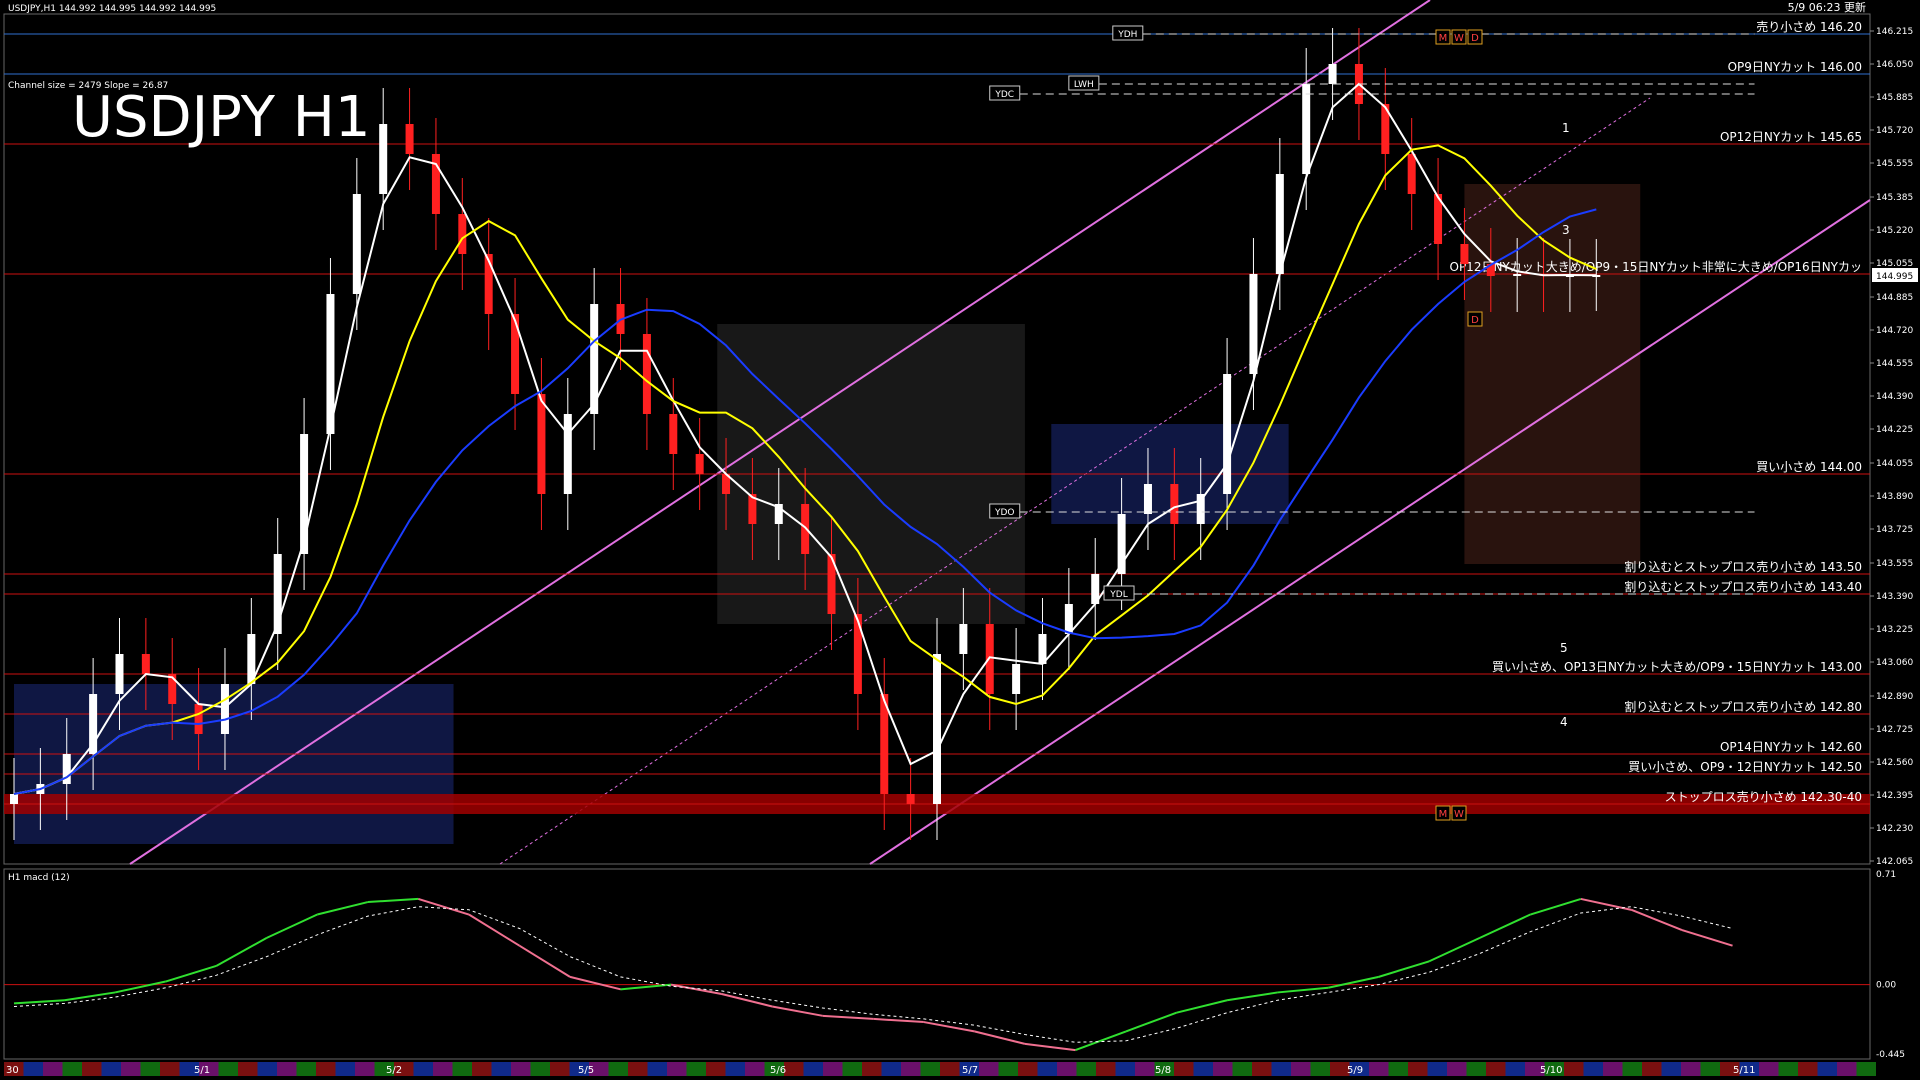  What do you see at coordinates (39, 878) in the screenshot?
I see `macd-label: H1 macd (12)` at bounding box center [39, 878].